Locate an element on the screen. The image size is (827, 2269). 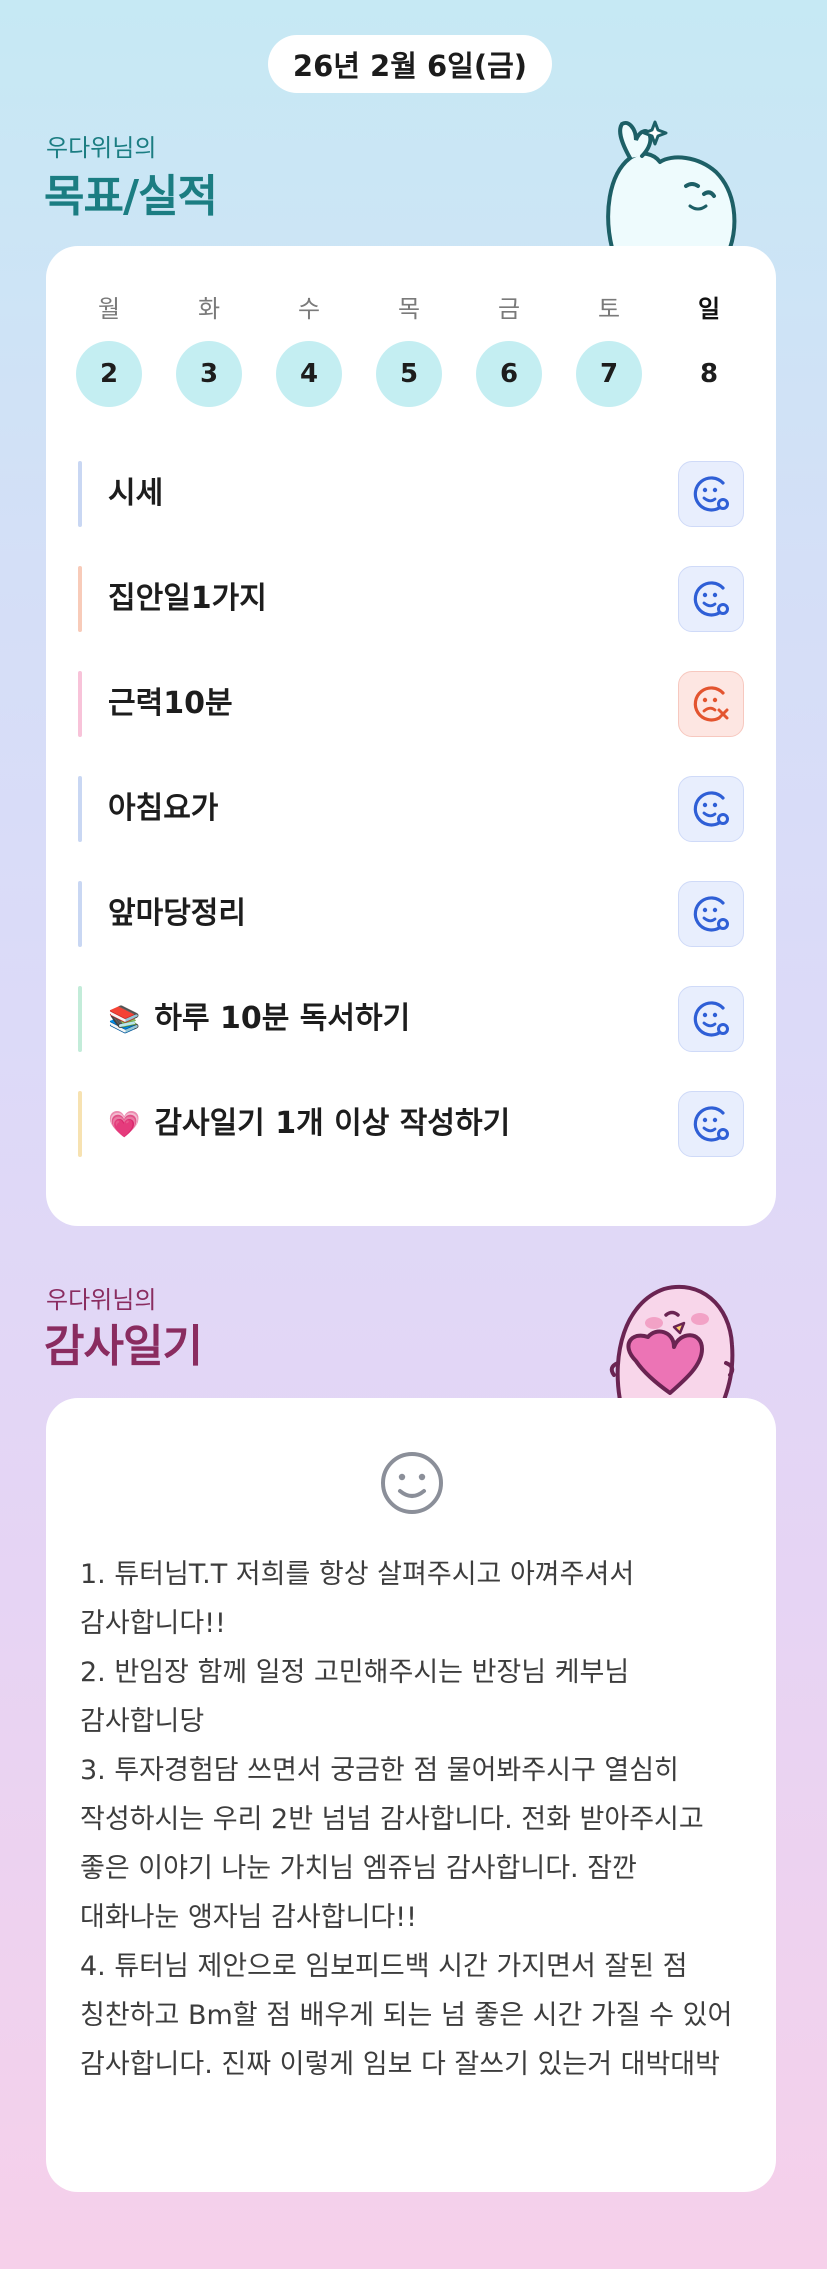
books-icon: 📚 is located at coordinates (124, 1020).